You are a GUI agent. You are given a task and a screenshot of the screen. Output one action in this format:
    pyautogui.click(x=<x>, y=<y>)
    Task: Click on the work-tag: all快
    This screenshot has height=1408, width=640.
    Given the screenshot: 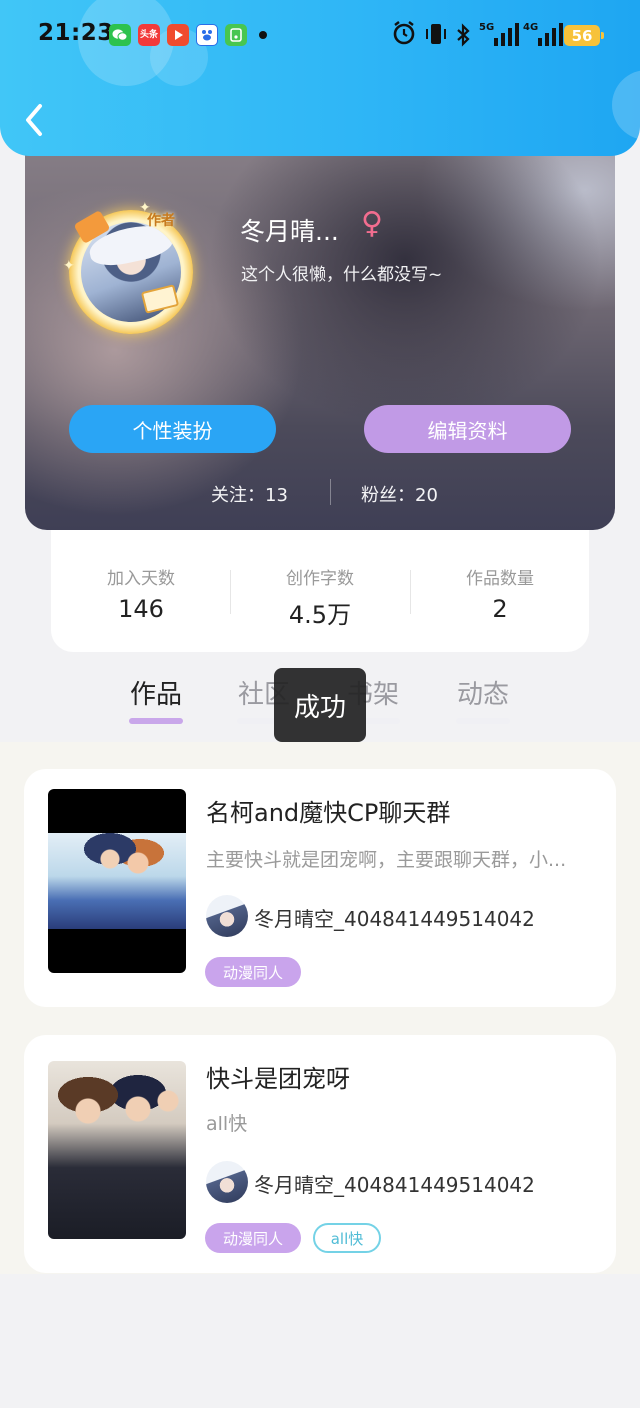 What is the action you would take?
    pyautogui.click(x=347, y=1238)
    